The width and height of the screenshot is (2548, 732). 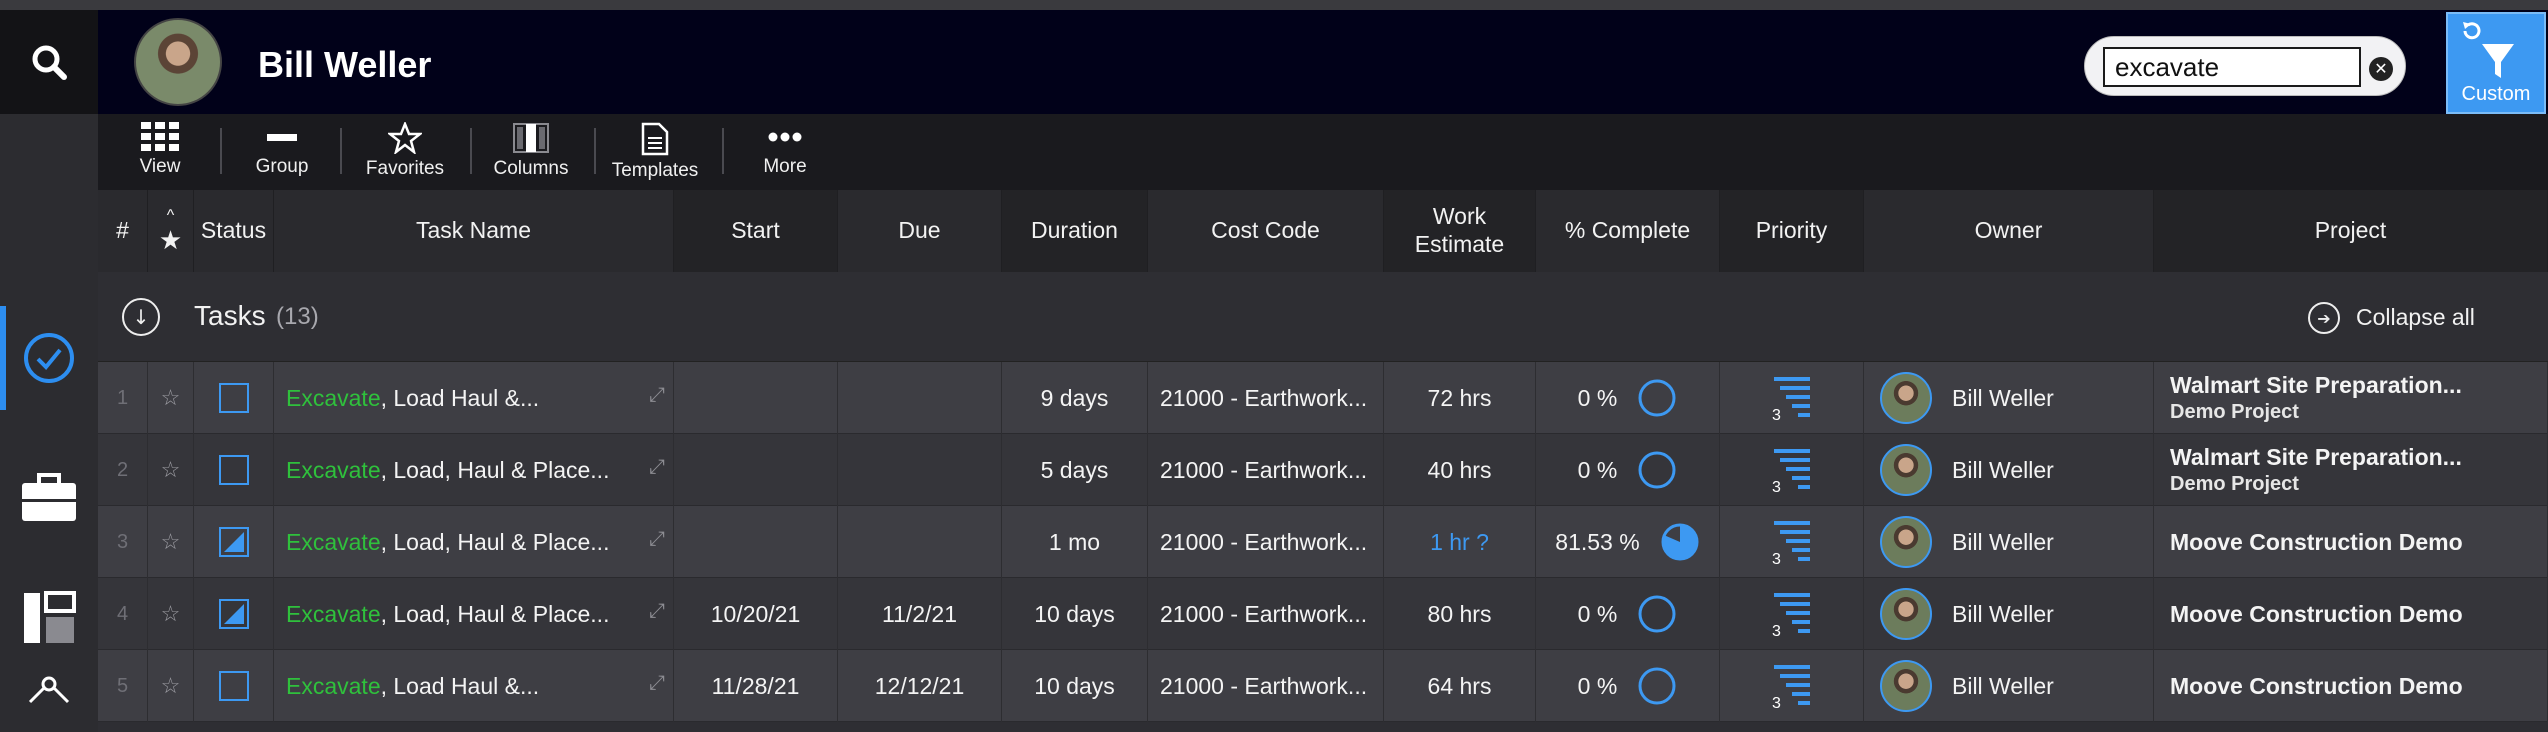 I want to click on templates-button: Templates, so click(x=655, y=155).